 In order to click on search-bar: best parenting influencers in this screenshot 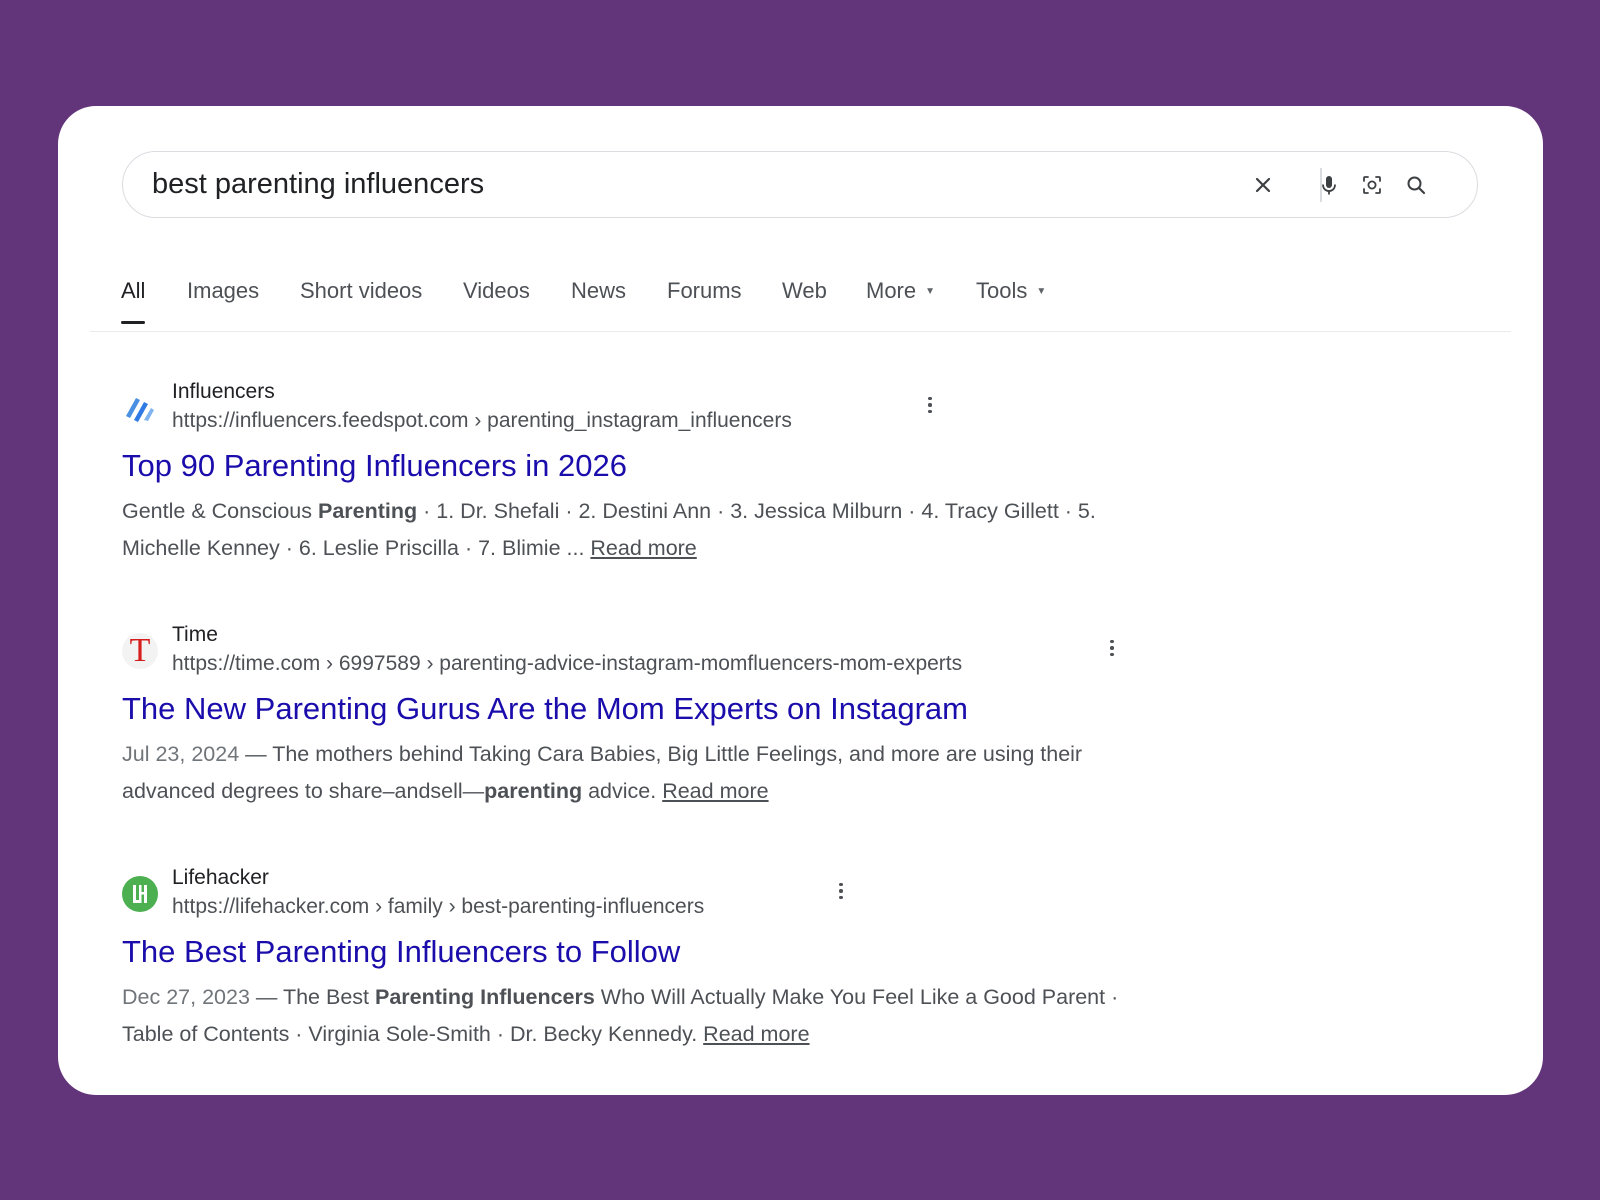, I will do `click(800, 184)`.